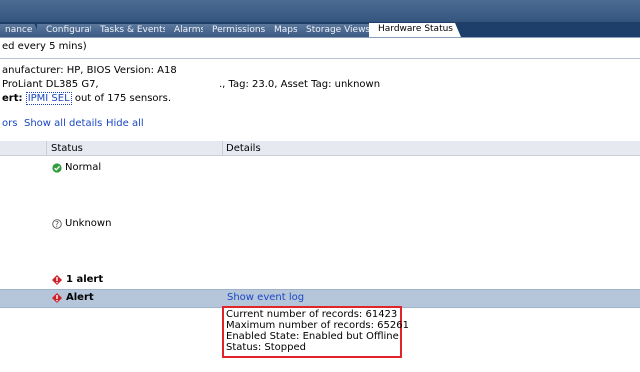 The height and width of the screenshot is (372, 640). I want to click on info-tags: ., Tag: 23.0, Asset Tag: unknown, so click(300, 84).